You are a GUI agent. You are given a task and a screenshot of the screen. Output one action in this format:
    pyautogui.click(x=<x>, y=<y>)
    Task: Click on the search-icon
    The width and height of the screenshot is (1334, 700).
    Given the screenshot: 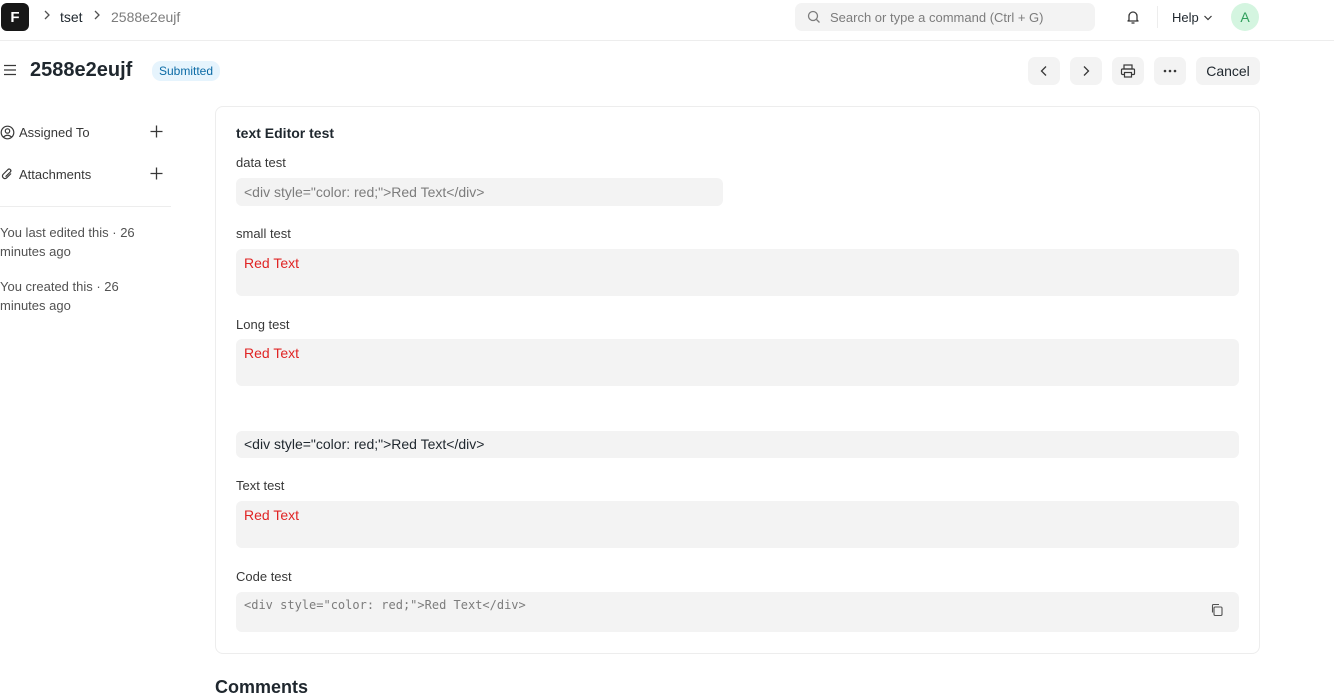 What is the action you would take?
    pyautogui.click(x=813, y=16)
    